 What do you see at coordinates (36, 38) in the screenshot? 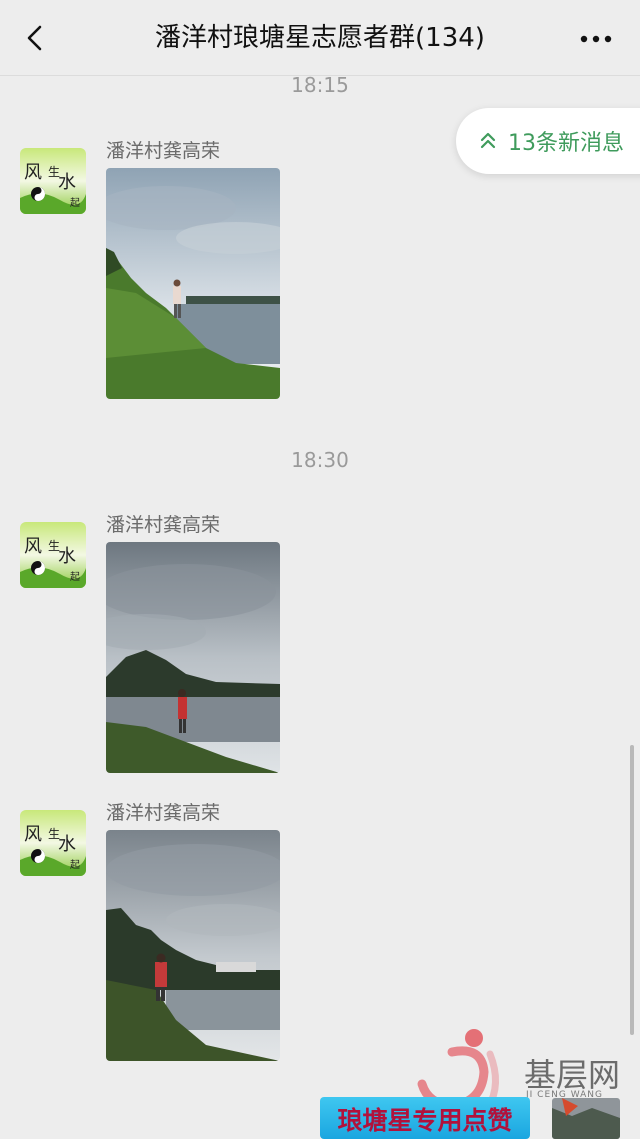
I see `chevron-left-icon` at bounding box center [36, 38].